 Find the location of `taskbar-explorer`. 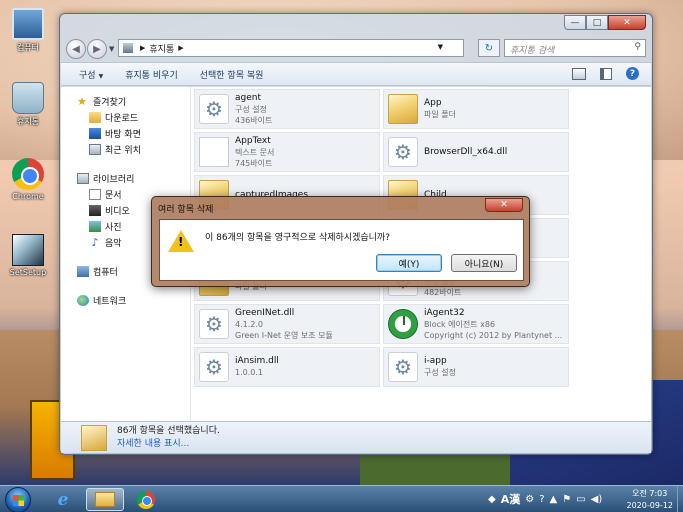

taskbar-explorer is located at coordinates (105, 499).